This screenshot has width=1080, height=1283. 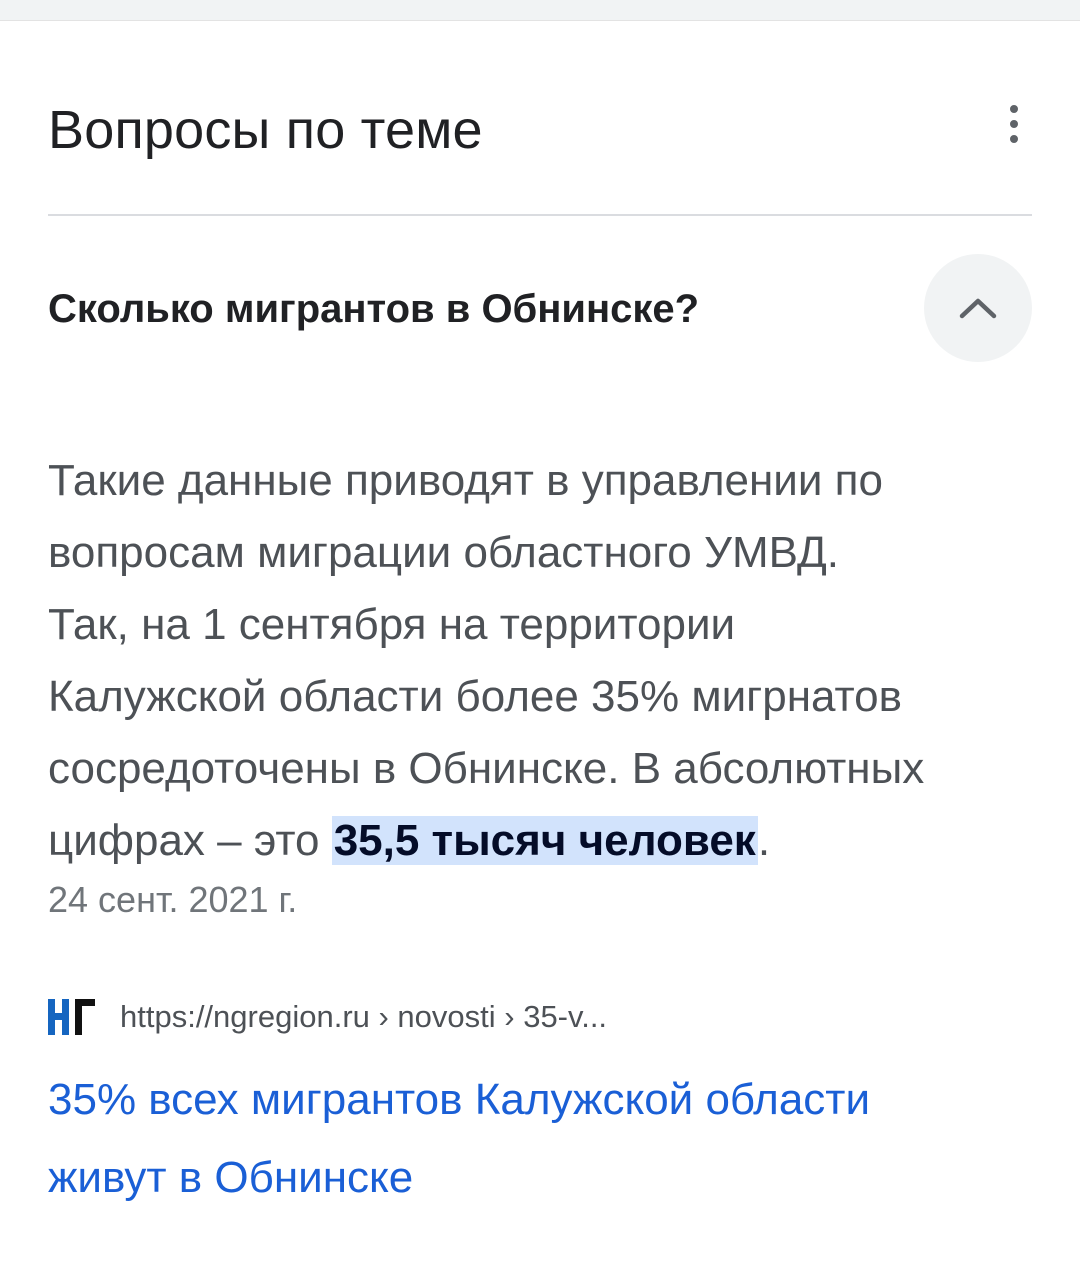 What do you see at coordinates (764, 840) in the screenshot?
I see `answer-line-suffix: .` at bounding box center [764, 840].